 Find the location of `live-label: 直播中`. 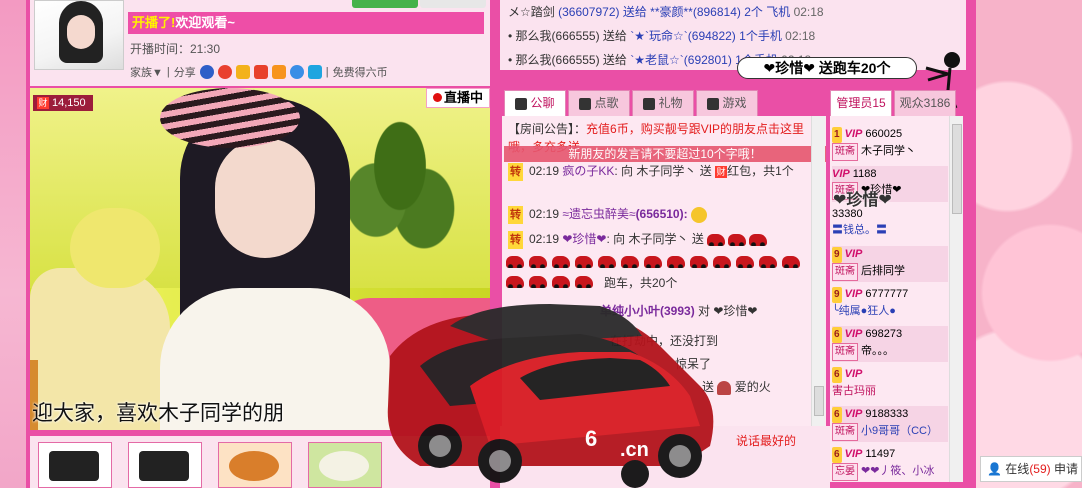

live-label: 直播中 is located at coordinates (463, 97).